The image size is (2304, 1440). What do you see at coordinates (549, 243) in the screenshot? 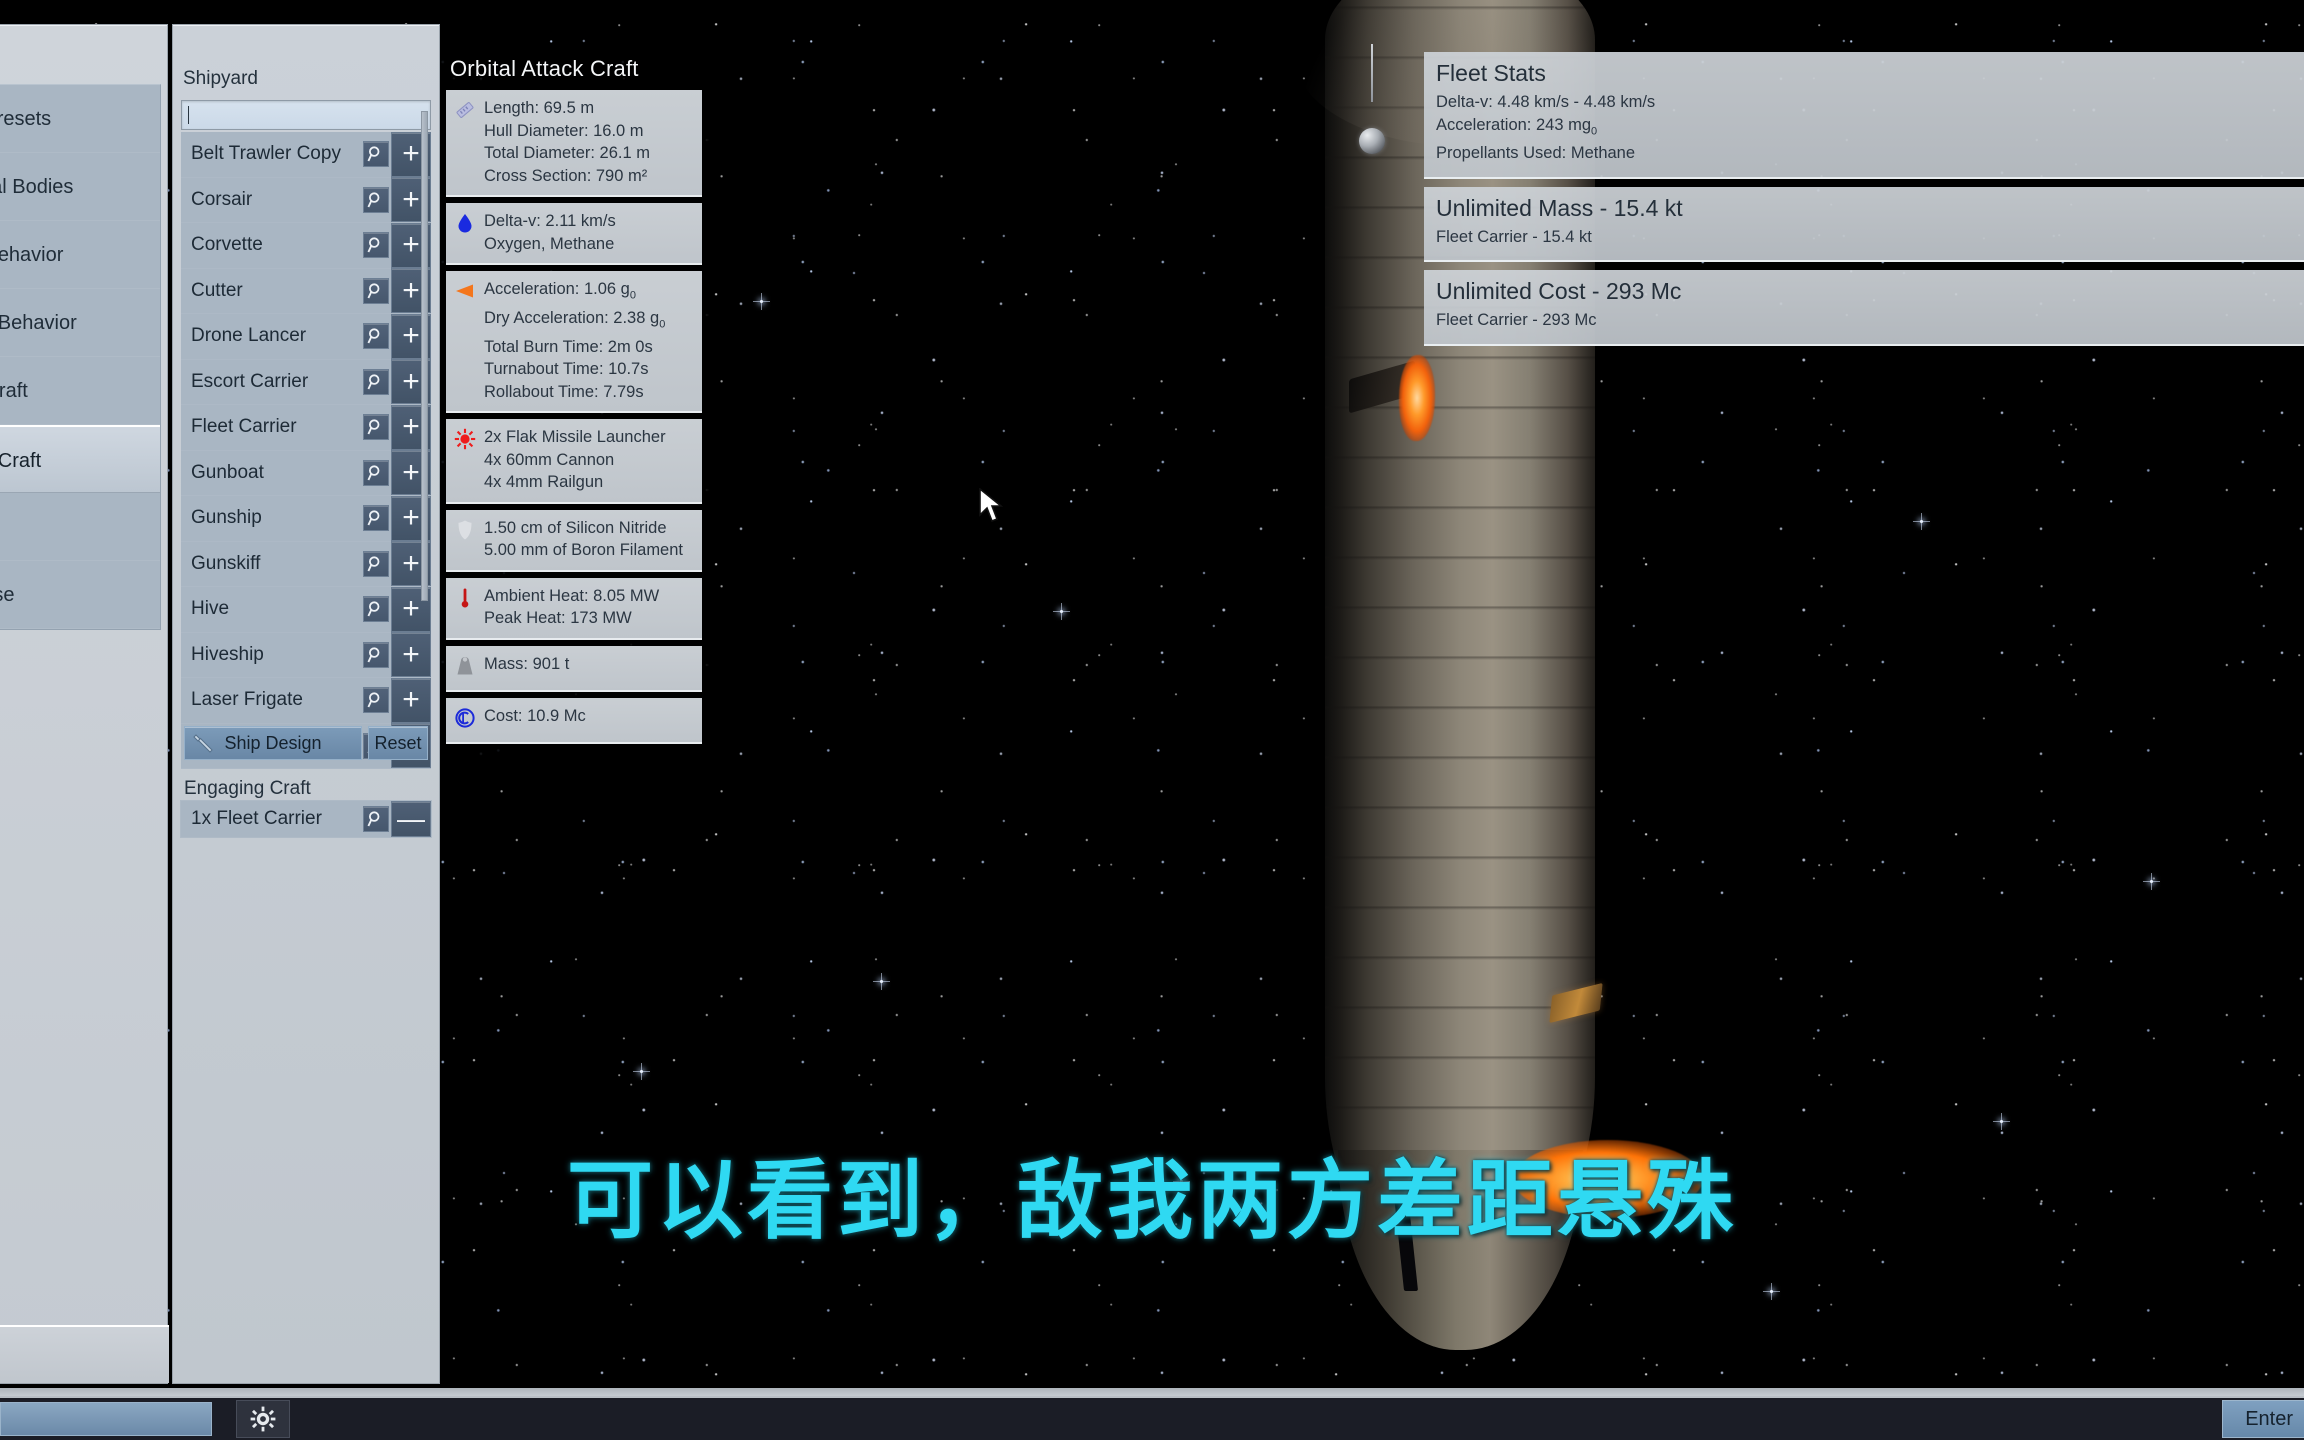
I see `ship-stats-line: Oxygen, Methane` at bounding box center [549, 243].